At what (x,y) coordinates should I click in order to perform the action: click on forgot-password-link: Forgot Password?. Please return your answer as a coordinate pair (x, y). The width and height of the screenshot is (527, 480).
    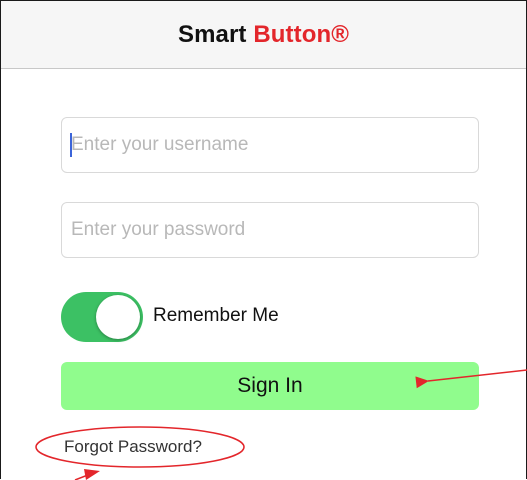
    Looking at the image, I should click on (133, 447).